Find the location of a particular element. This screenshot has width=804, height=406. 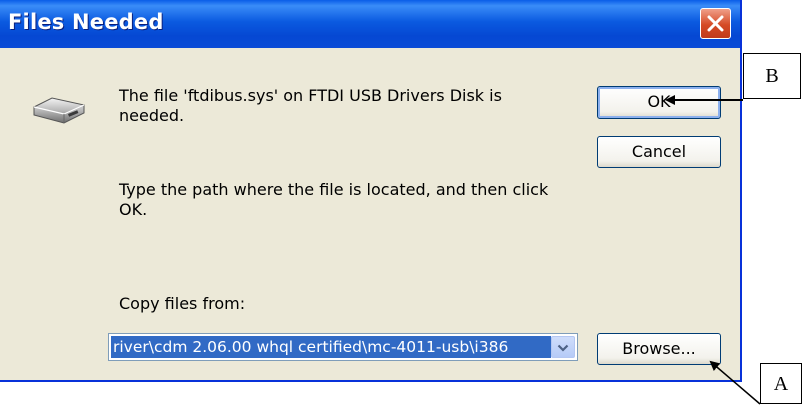

arrow-a is located at coordinates (735, 382).